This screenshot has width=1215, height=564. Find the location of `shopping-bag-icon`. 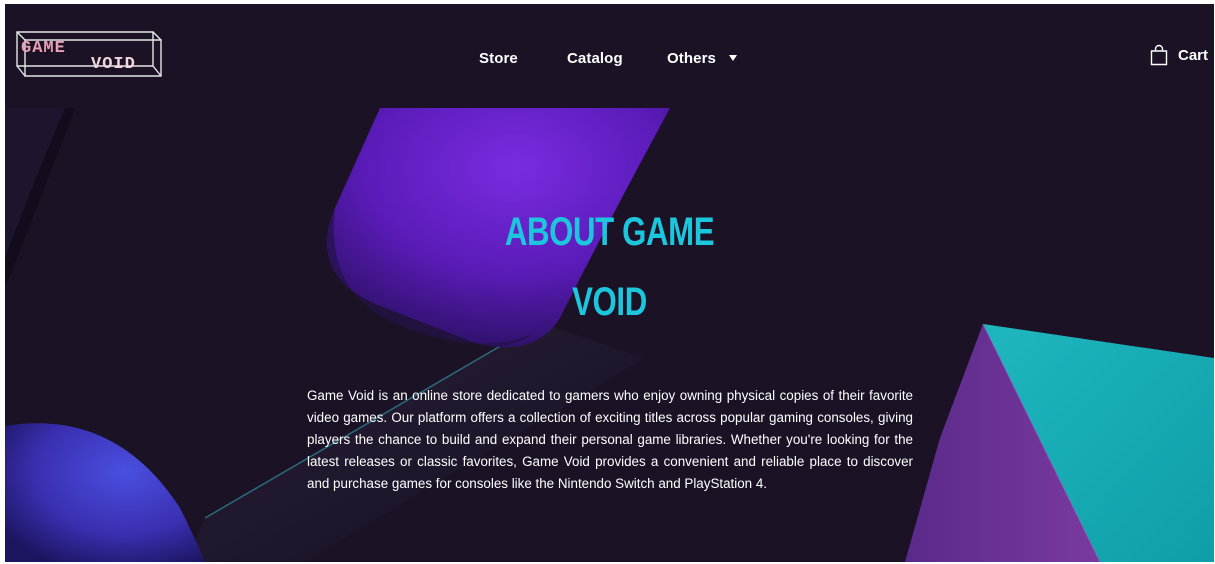

shopping-bag-icon is located at coordinates (1159, 55).